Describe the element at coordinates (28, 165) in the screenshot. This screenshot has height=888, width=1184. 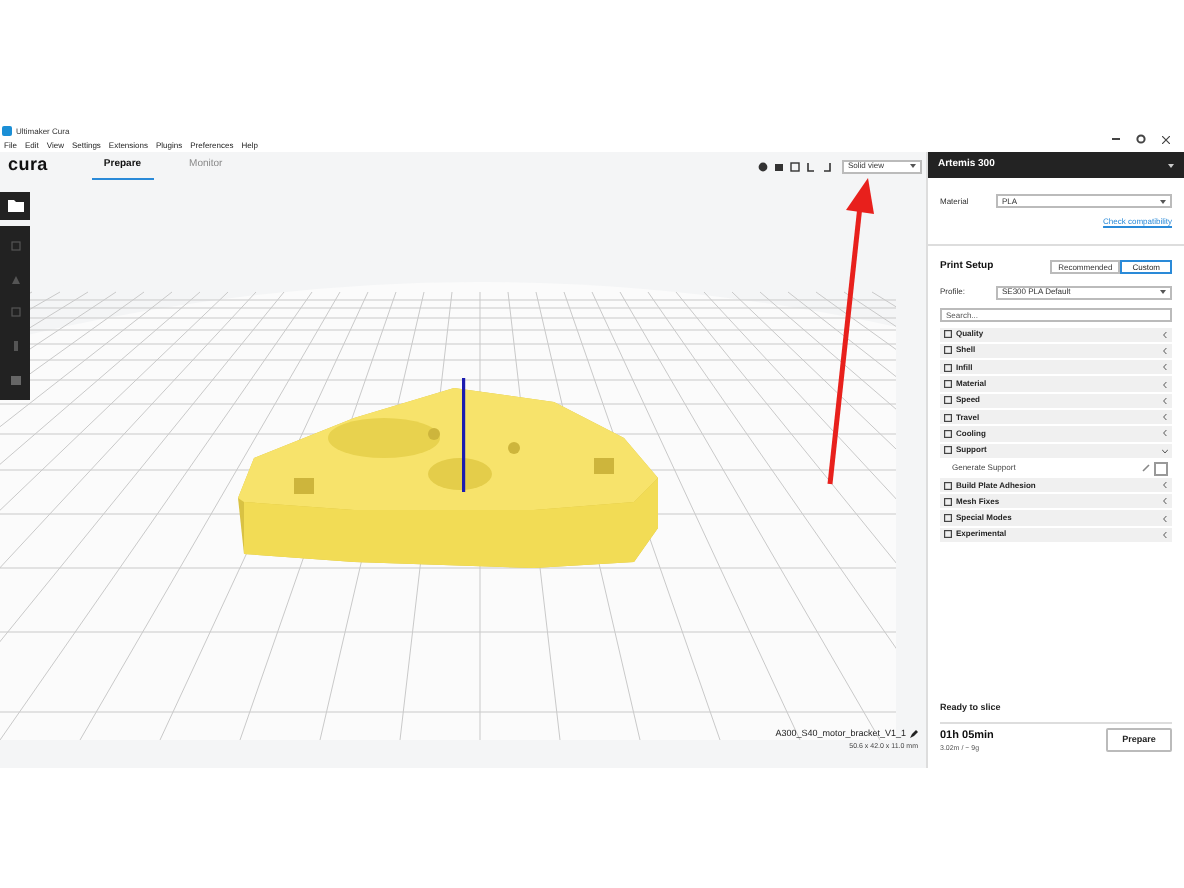
I see `cura-logo: cura` at that location.